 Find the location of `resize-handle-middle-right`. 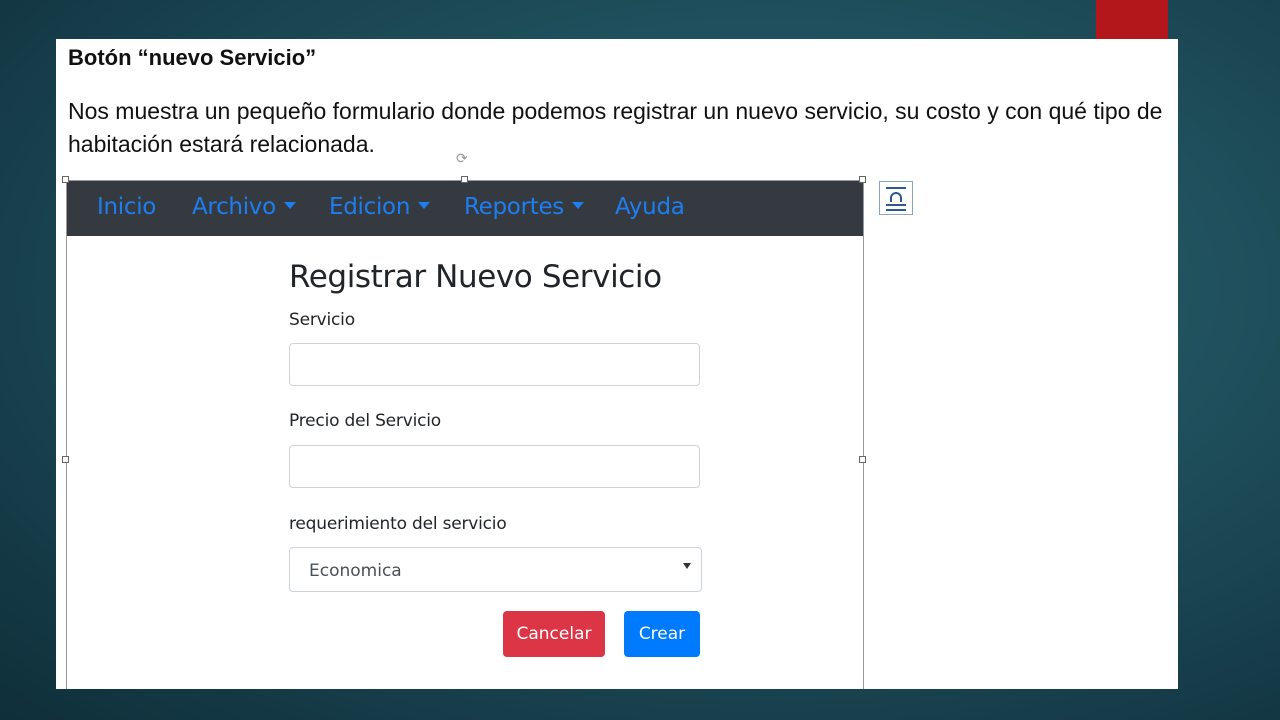

resize-handle-middle-right is located at coordinates (862, 459).